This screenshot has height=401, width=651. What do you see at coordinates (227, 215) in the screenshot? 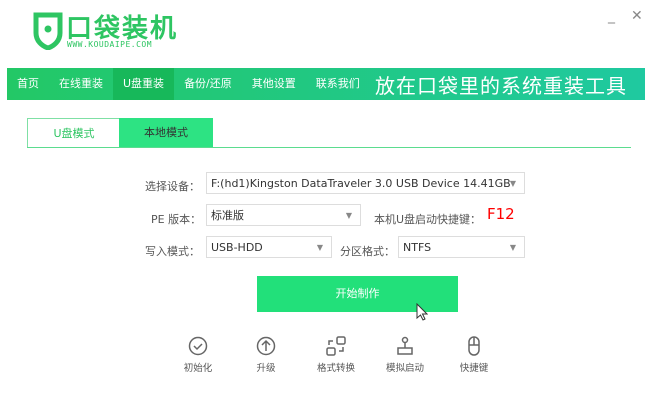
I see `pe-value: 标准版` at bounding box center [227, 215].